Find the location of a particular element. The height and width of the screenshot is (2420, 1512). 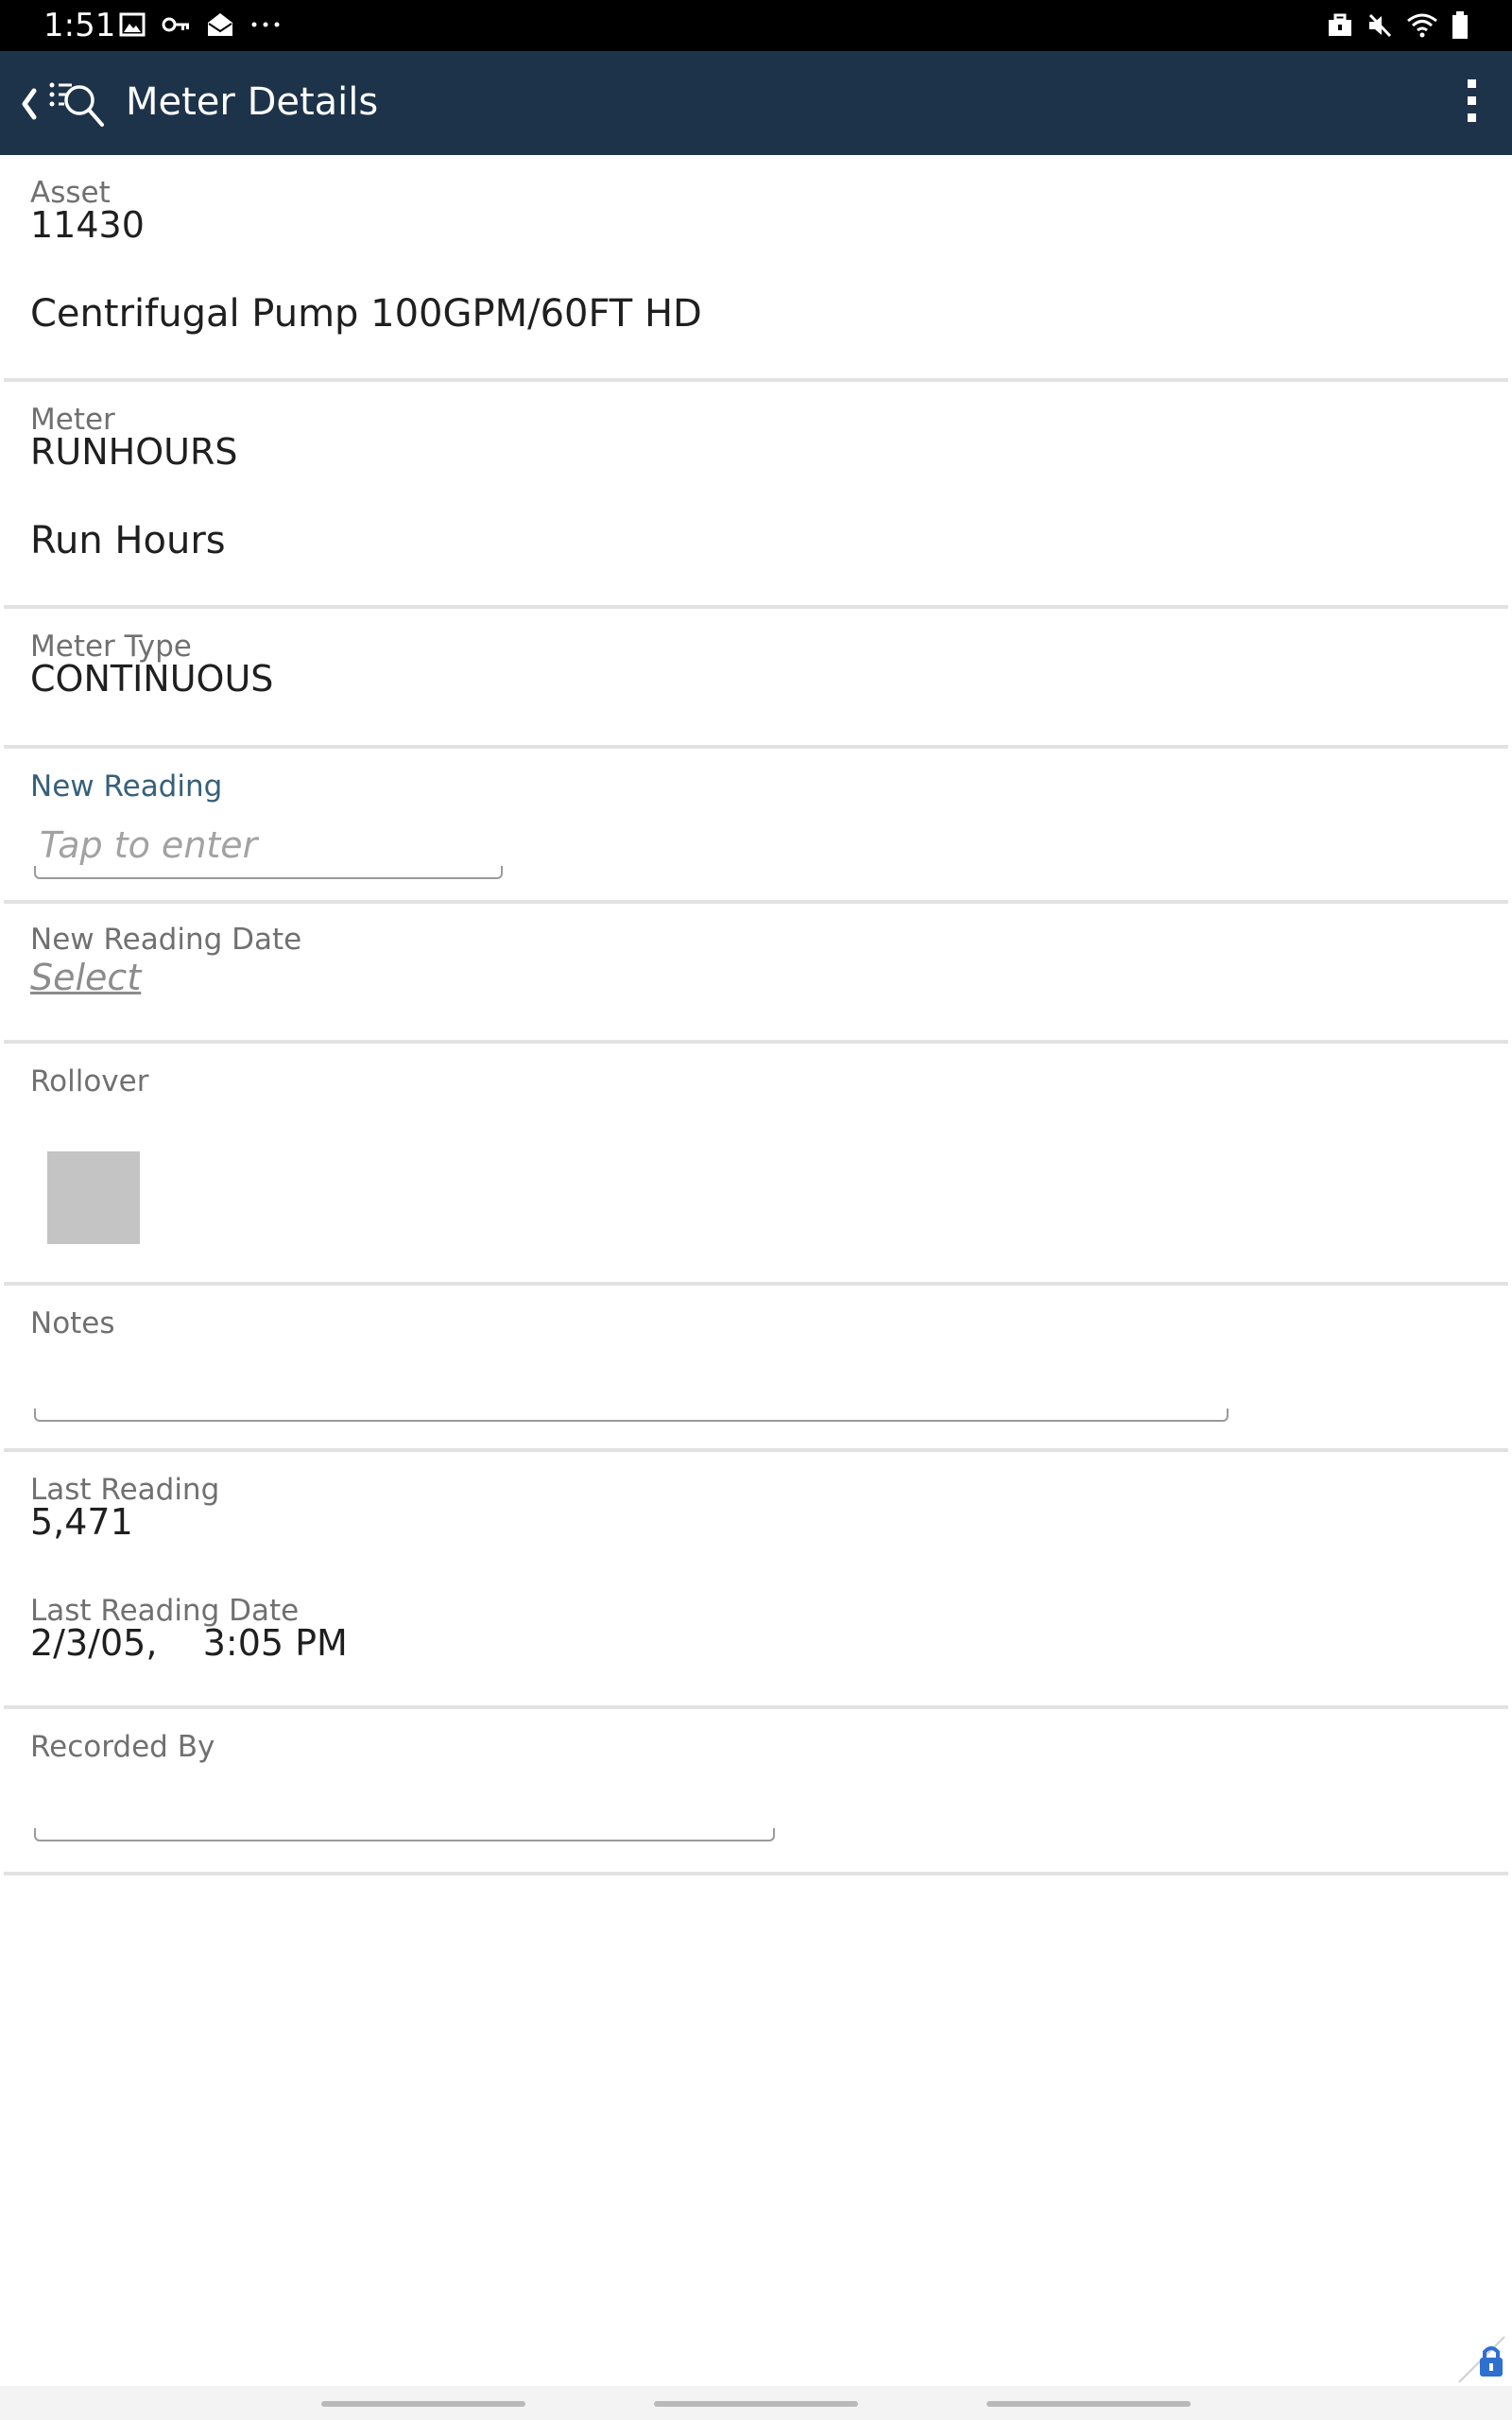

key-icon is located at coordinates (175, 24).